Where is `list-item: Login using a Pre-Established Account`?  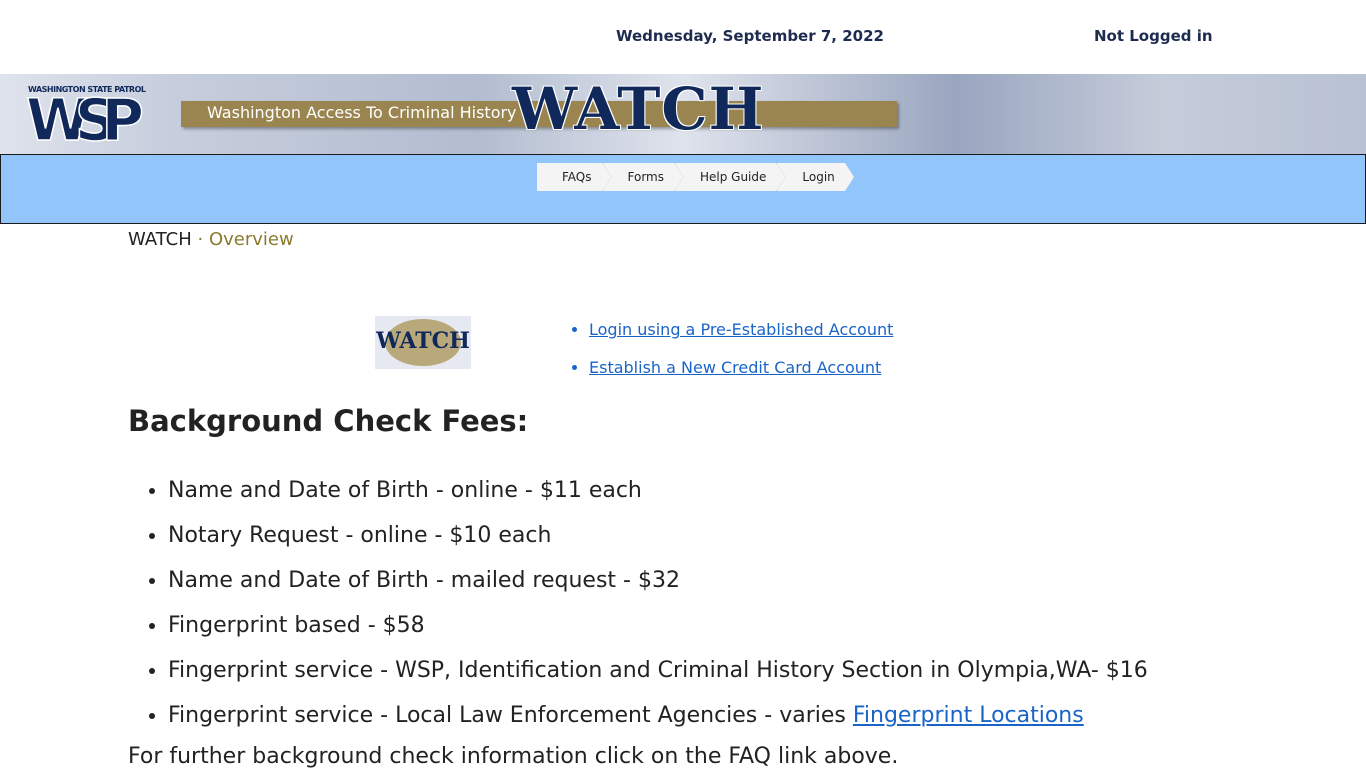 list-item: Login using a Pre-Established Account is located at coordinates (741, 329).